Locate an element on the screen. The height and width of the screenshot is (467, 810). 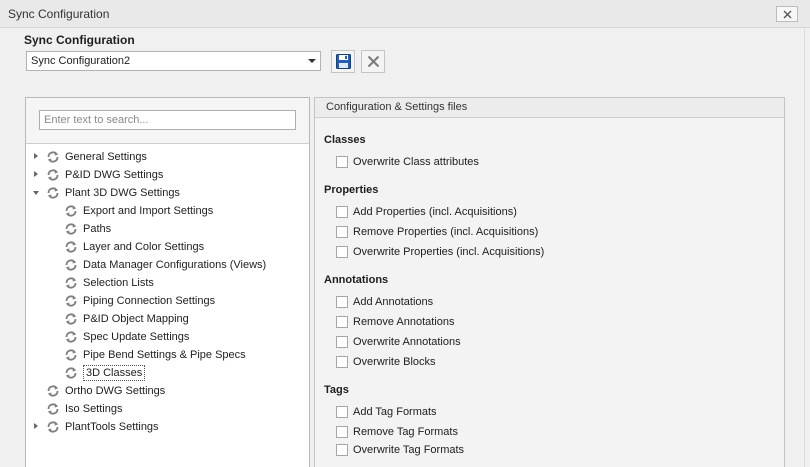
tree-item-label: P&ID DWG Settings is located at coordinates (114, 175).